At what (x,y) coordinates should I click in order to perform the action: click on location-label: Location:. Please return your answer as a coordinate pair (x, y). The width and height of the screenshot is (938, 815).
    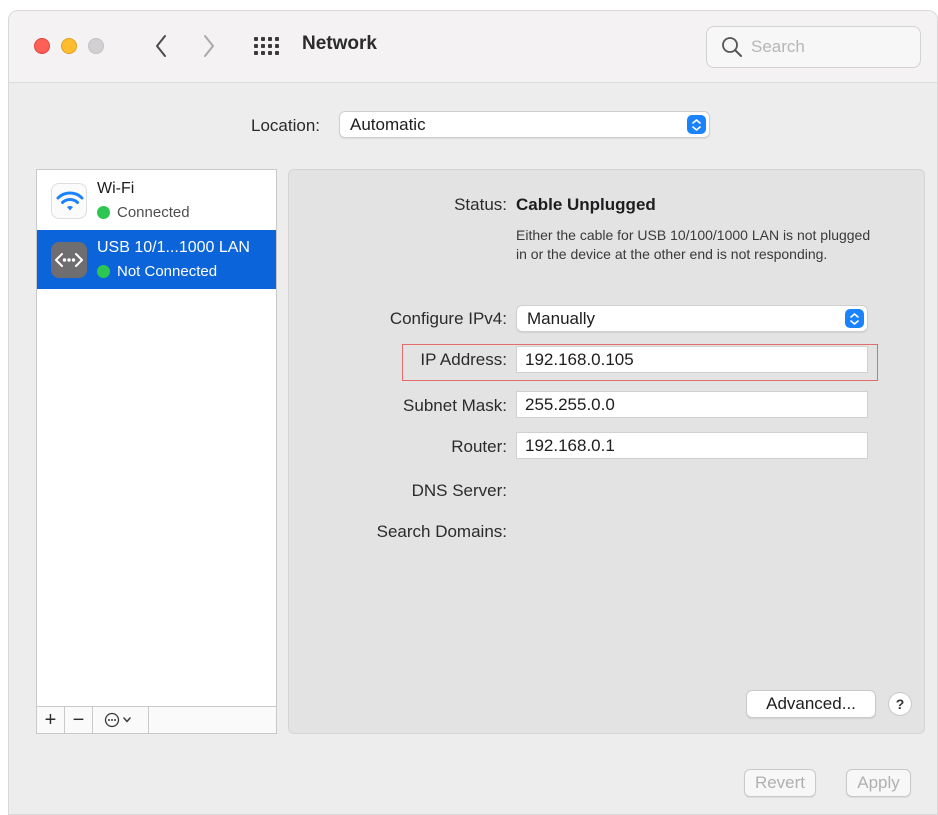
    Looking at the image, I should click on (285, 125).